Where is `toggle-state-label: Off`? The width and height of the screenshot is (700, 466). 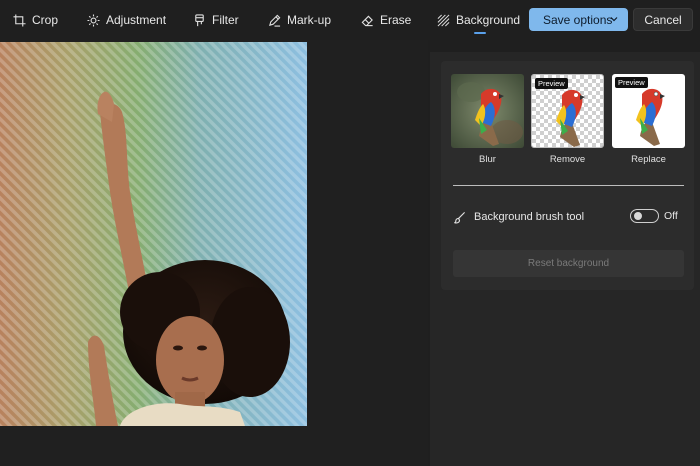 toggle-state-label: Off is located at coordinates (671, 216).